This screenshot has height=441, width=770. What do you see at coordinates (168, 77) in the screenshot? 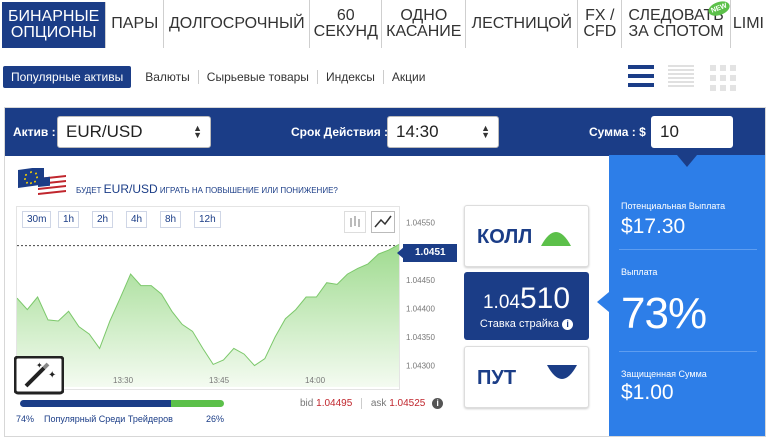
I see `category-currencies: Валюты` at bounding box center [168, 77].